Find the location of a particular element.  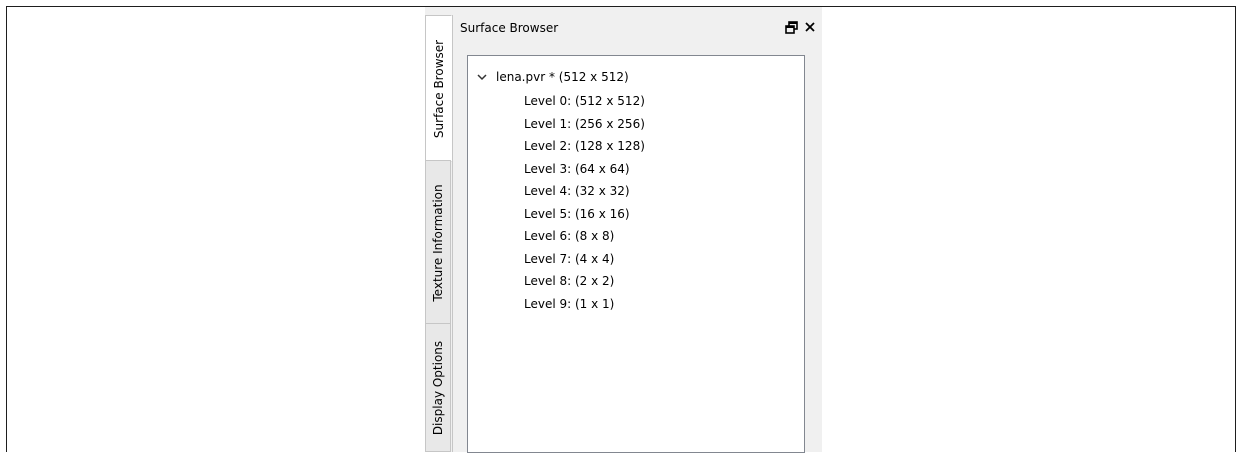

tree-level-item: Level 7: (4 x 4) is located at coordinates (584, 259).